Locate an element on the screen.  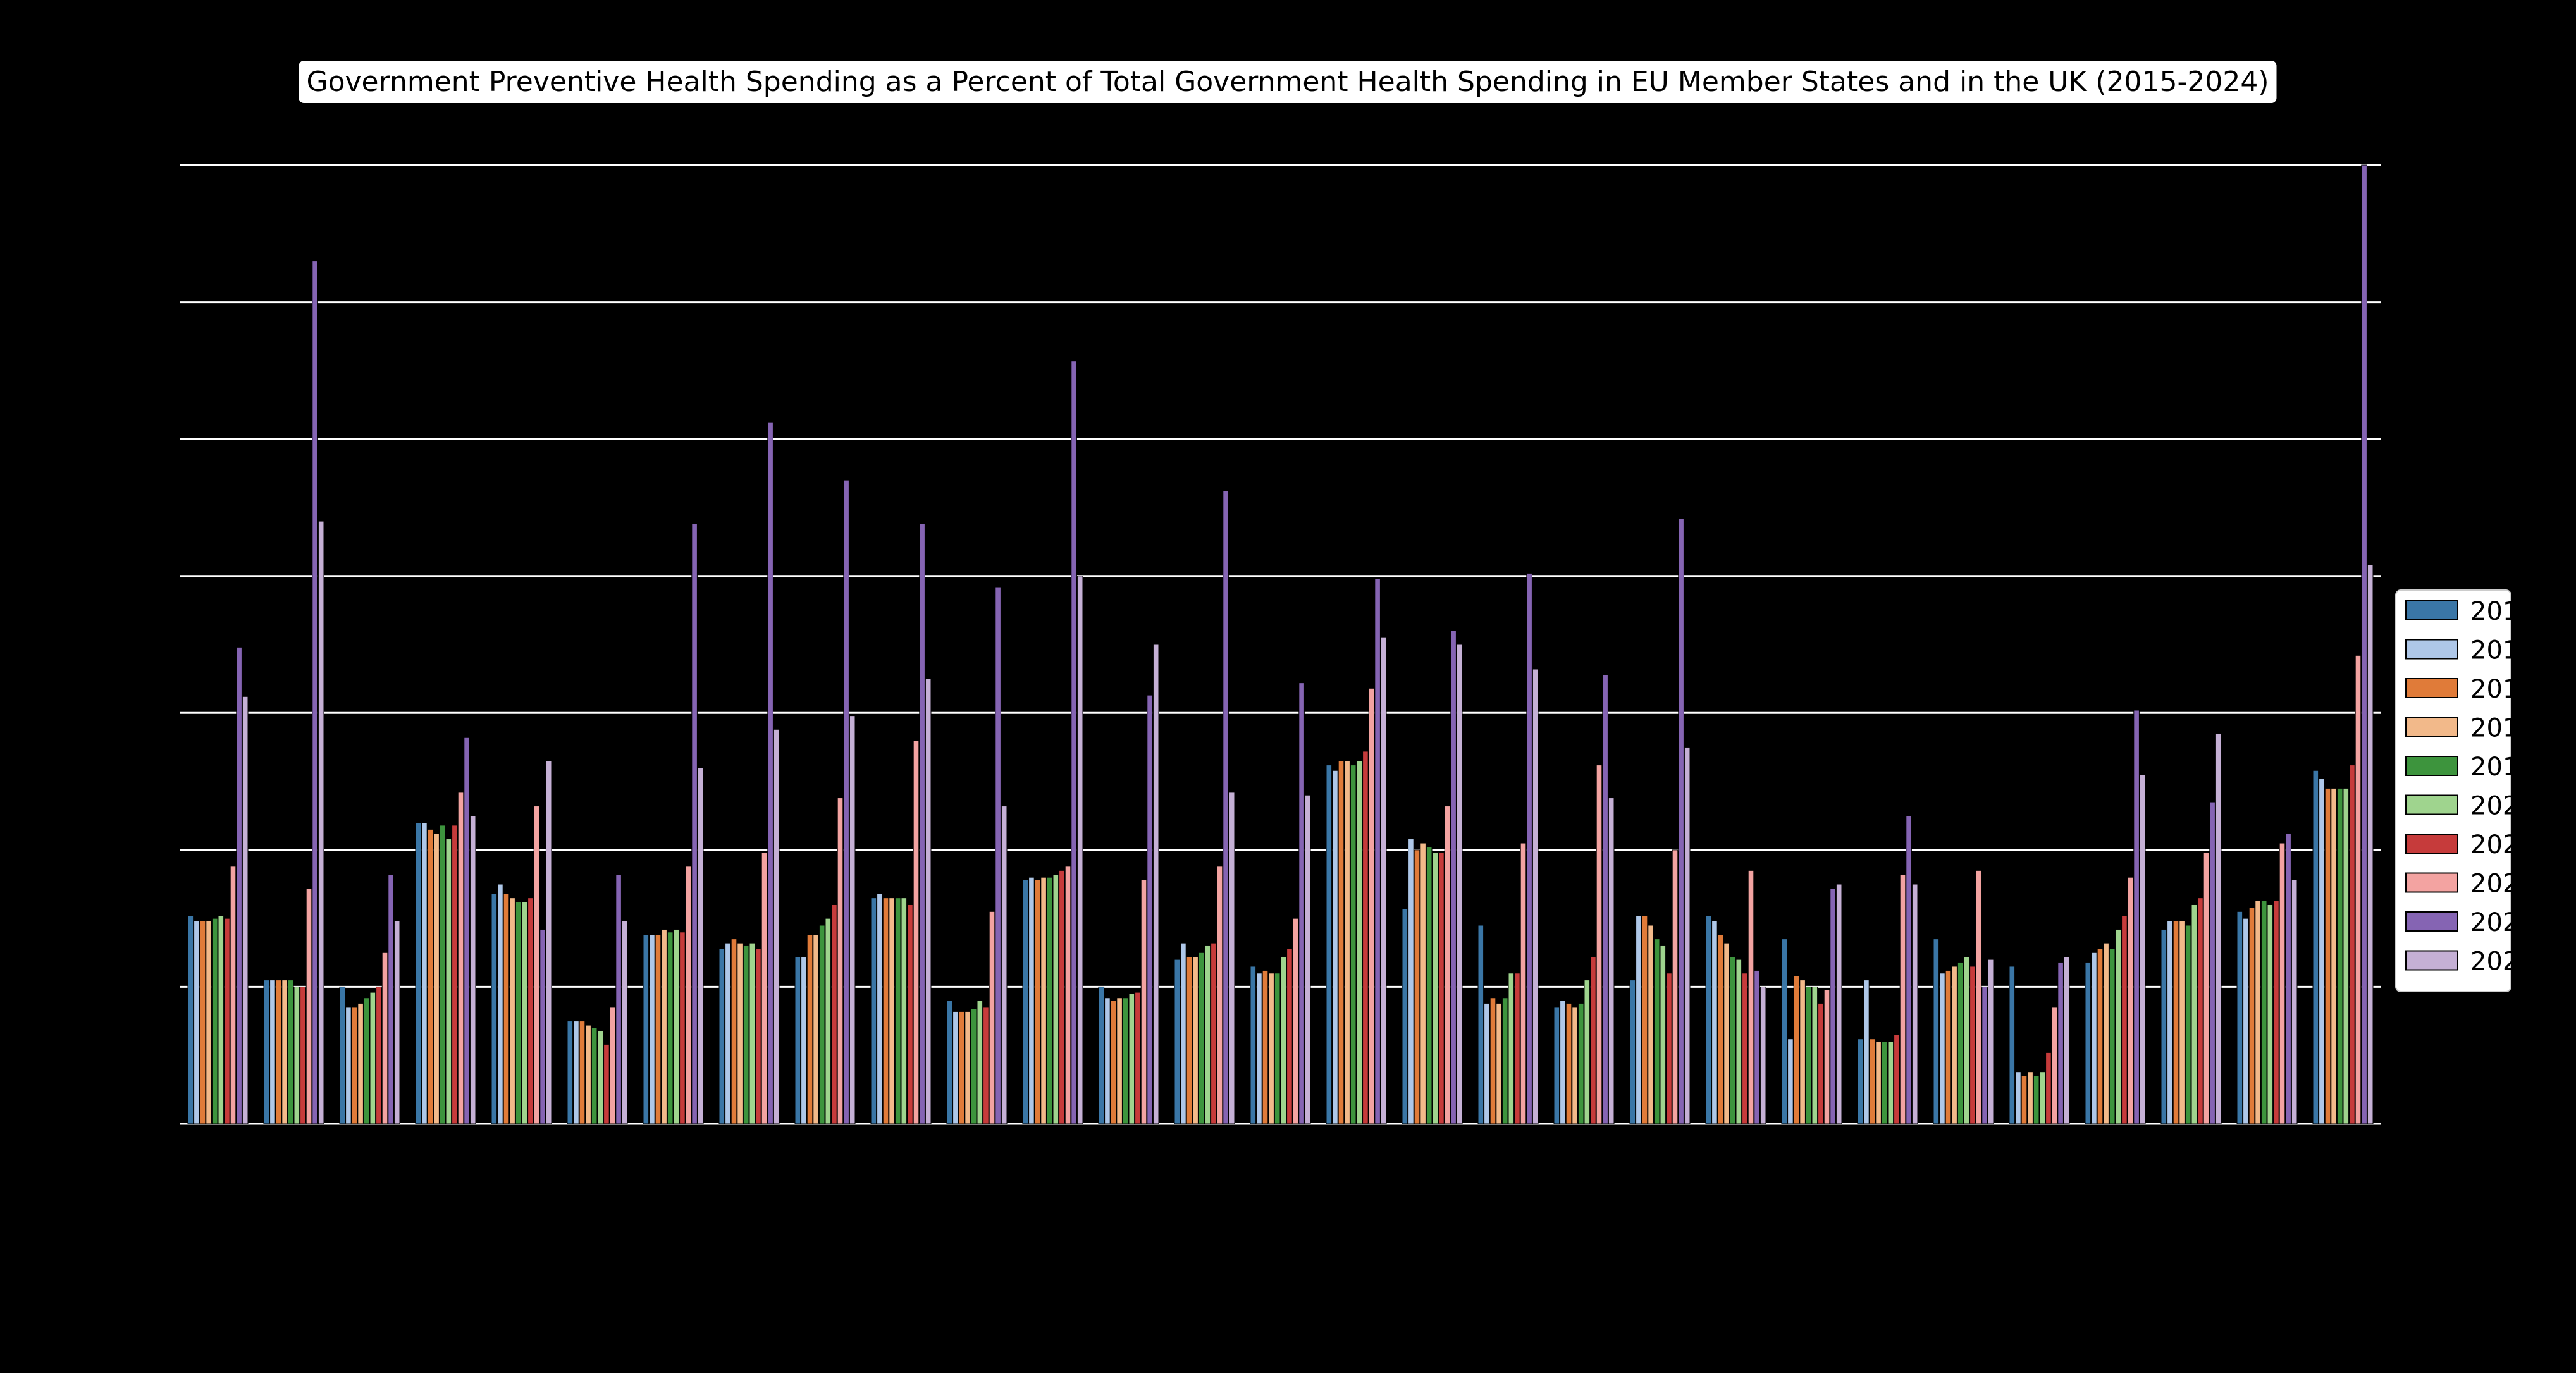
legend-label-2022: 2022 is located at coordinates (2502, 884).